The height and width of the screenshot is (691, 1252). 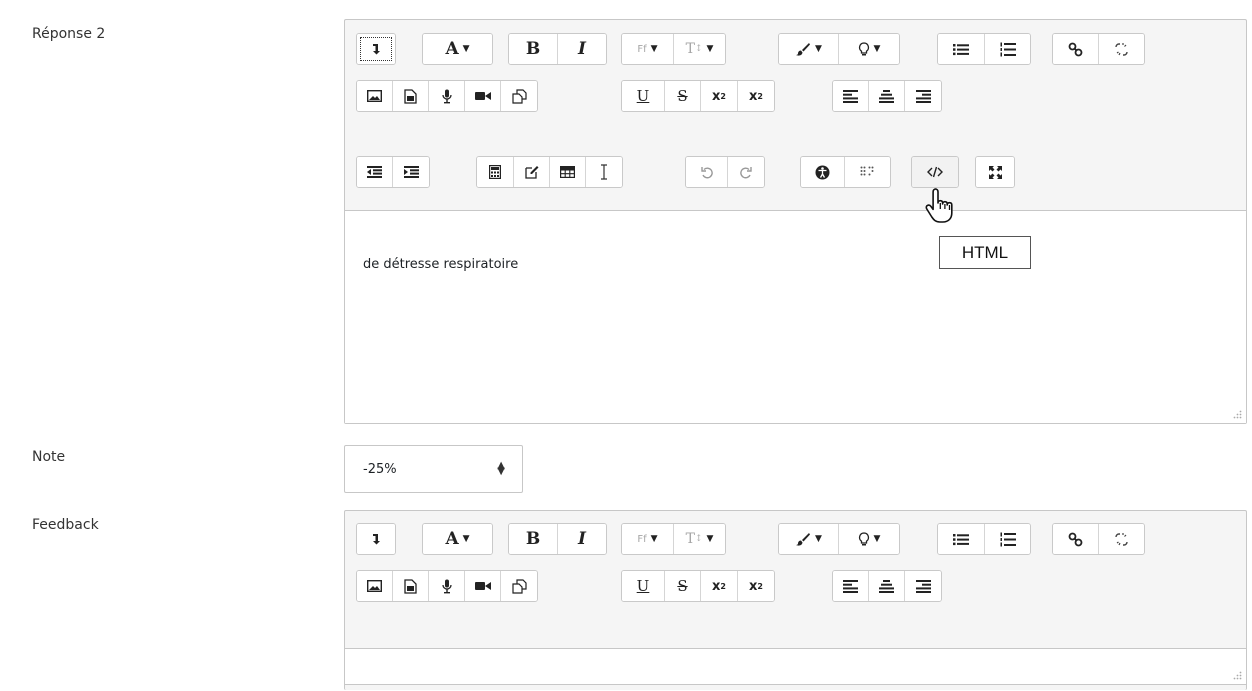 I want to click on collapse-icon, so click(x=376, y=49).